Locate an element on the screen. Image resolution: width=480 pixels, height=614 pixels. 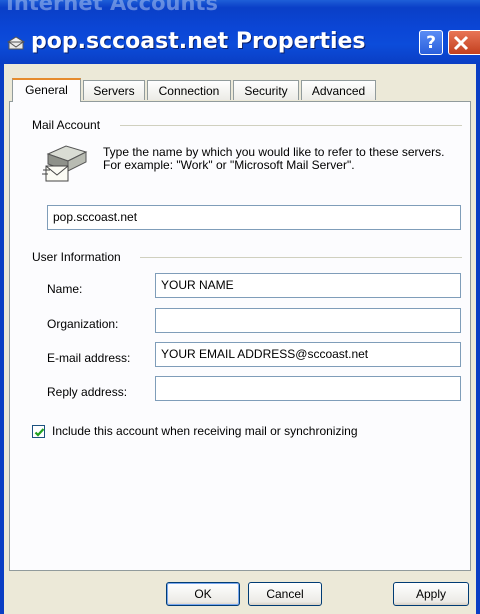
tab-general: General is located at coordinates (46, 90).